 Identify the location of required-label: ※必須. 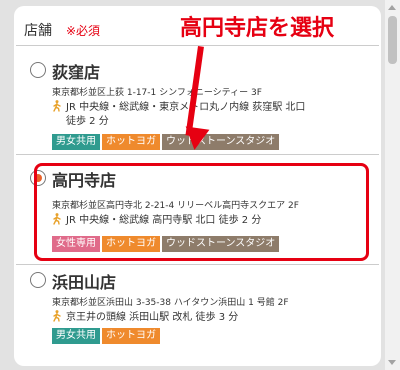
(83, 31).